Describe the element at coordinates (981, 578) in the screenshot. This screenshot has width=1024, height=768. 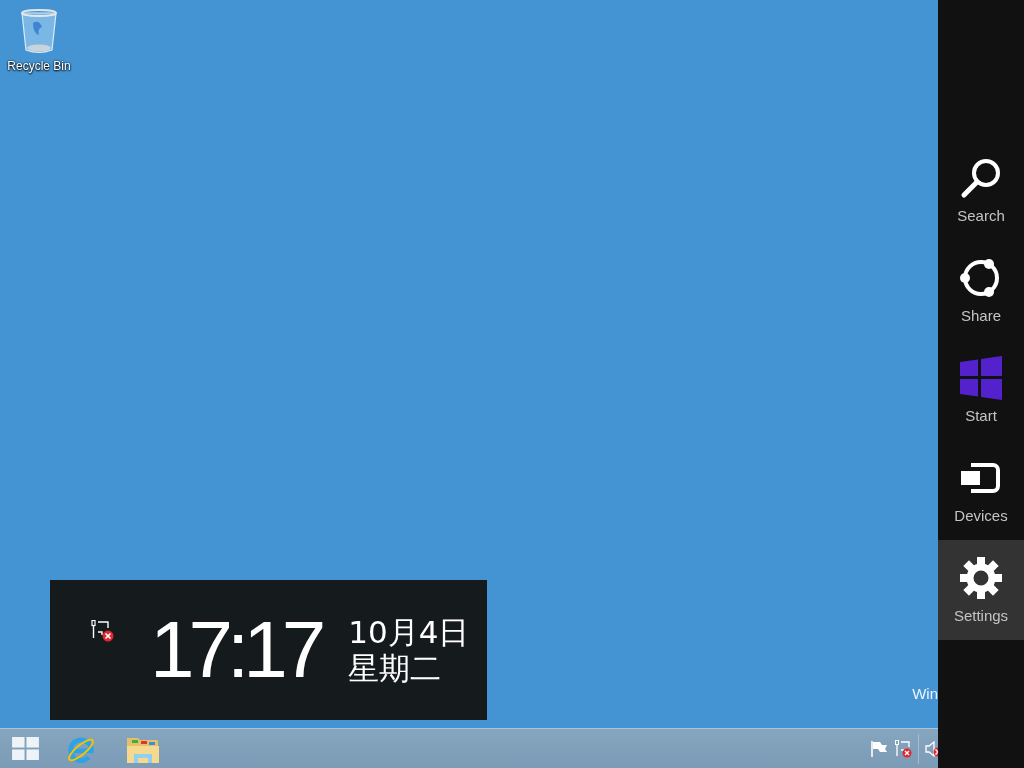
I see `settings-icon` at that location.